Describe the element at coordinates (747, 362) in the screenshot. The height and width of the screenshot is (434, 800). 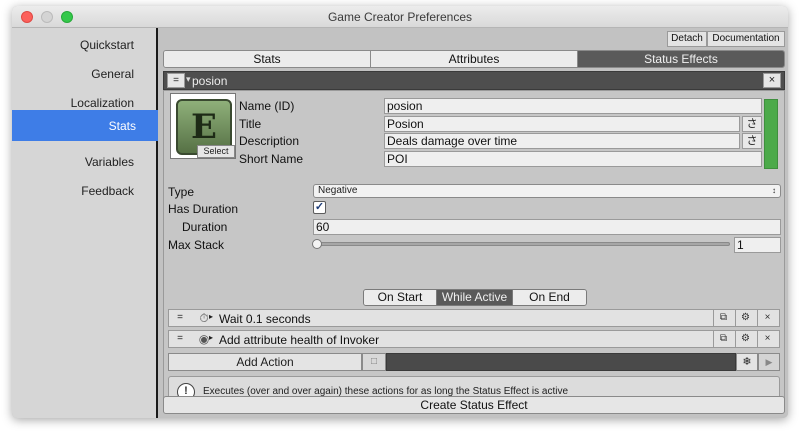
I see `snowflake-icon: ❄` at that location.